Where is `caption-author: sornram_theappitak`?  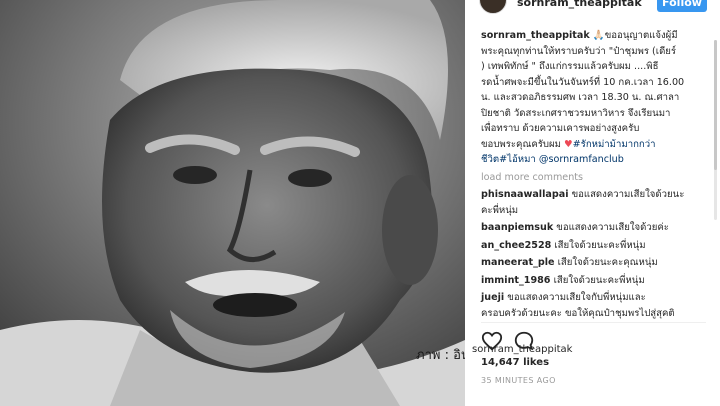
caption-author: sornram_theappitak is located at coordinates (535, 35).